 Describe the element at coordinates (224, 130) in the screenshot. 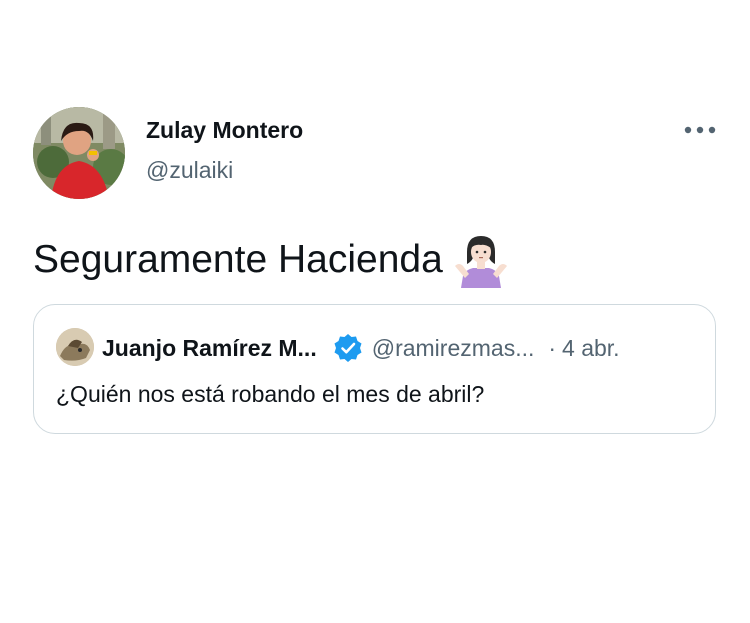

I see `author-name: Zulay Montero` at that location.